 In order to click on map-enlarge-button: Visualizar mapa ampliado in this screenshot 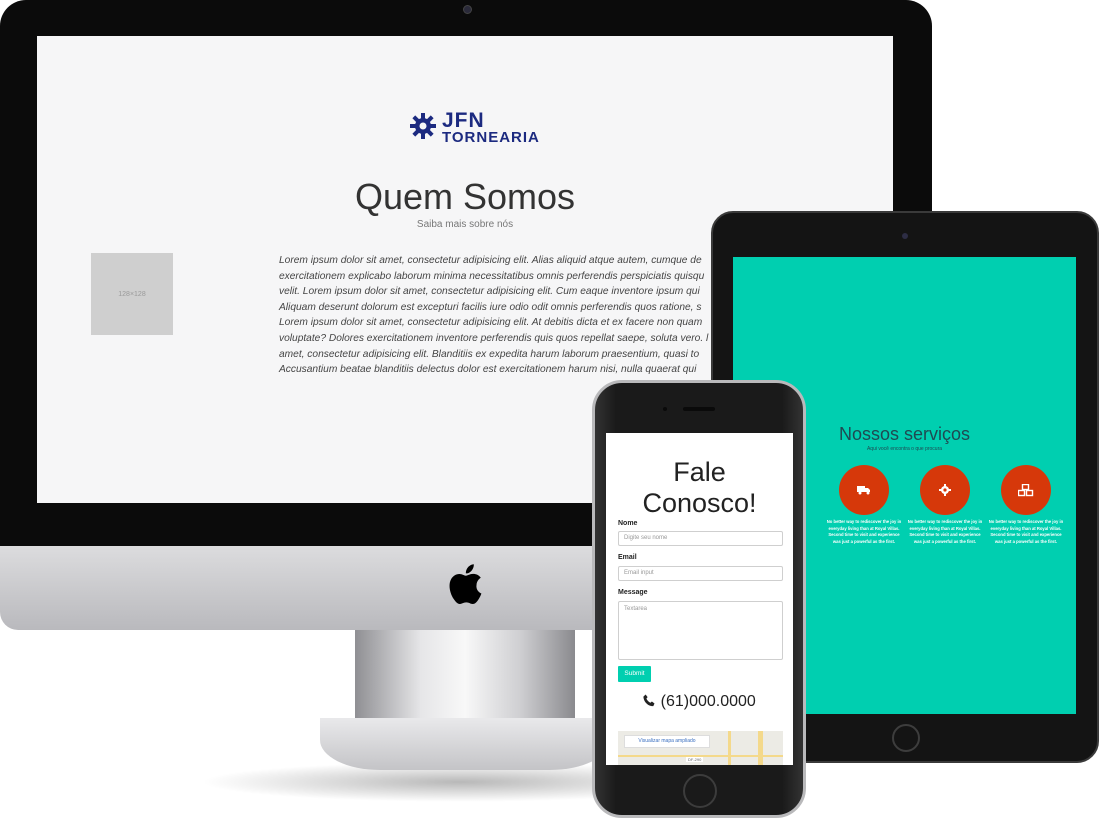, I will do `click(667, 741)`.